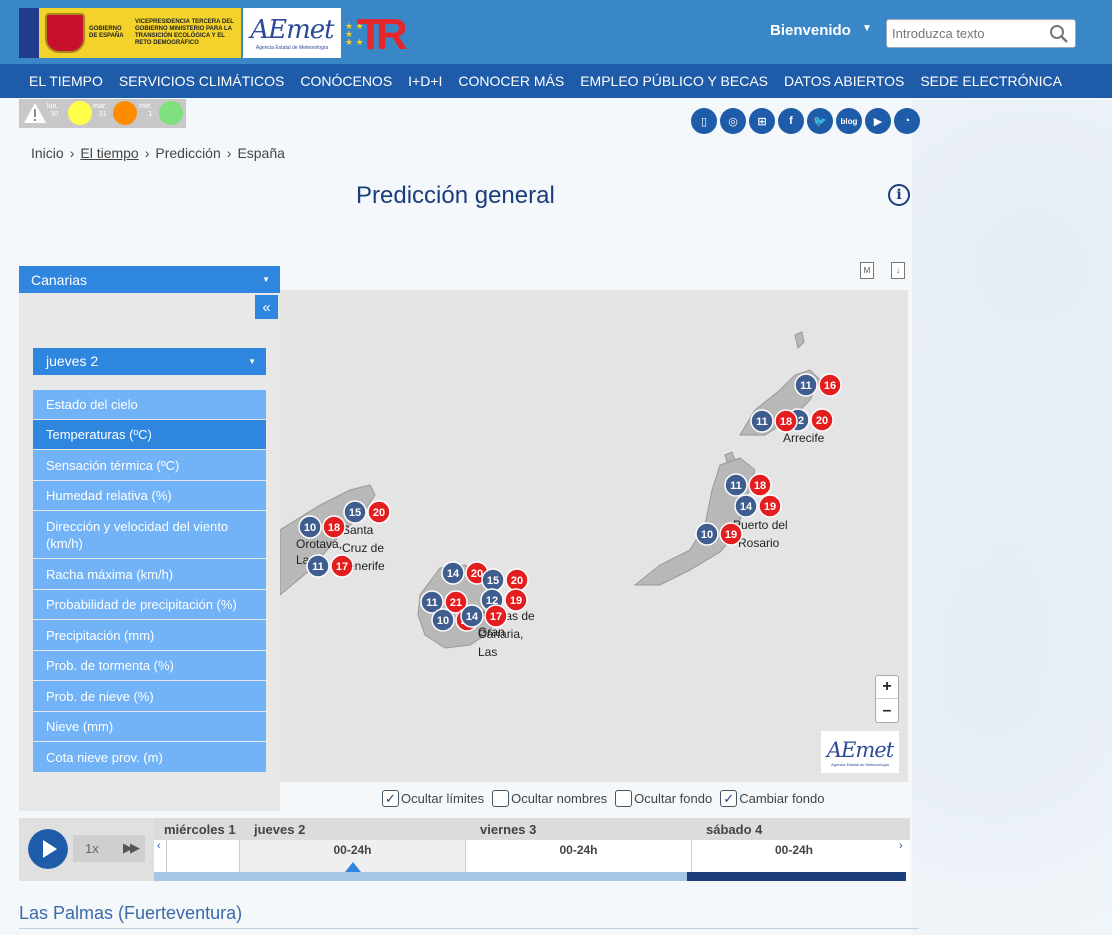 The width and height of the screenshot is (1112, 935). What do you see at coordinates (109, 848) in the screenshot?
I see `speed-control: 1x ▶▶` at bounding box center [109, 848].